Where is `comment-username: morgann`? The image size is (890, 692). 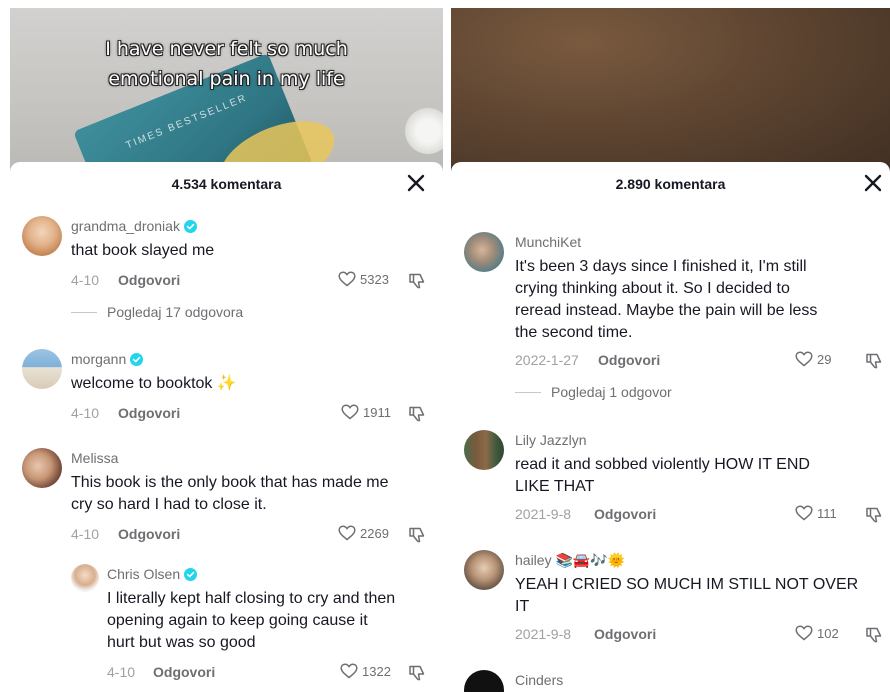 comment-username: morgann is located at coordinates (107, 359).